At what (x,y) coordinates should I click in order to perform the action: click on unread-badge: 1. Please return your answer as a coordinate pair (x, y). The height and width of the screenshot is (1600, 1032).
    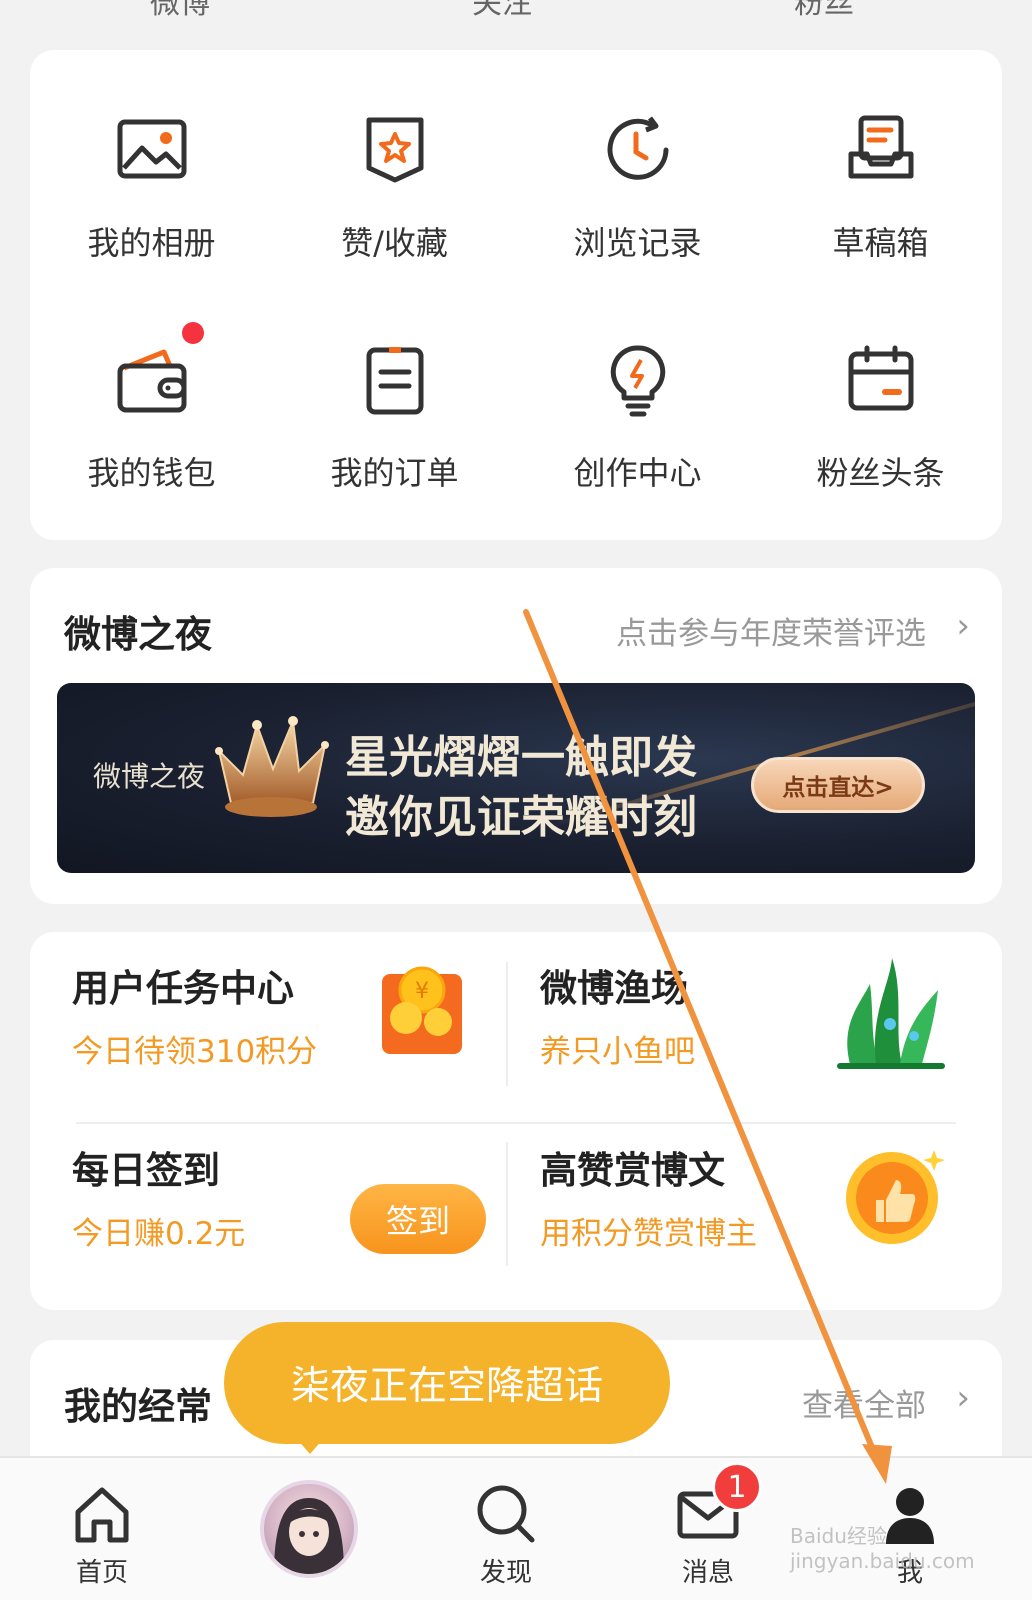
    Looking at the image, I should click on (737, 1487).